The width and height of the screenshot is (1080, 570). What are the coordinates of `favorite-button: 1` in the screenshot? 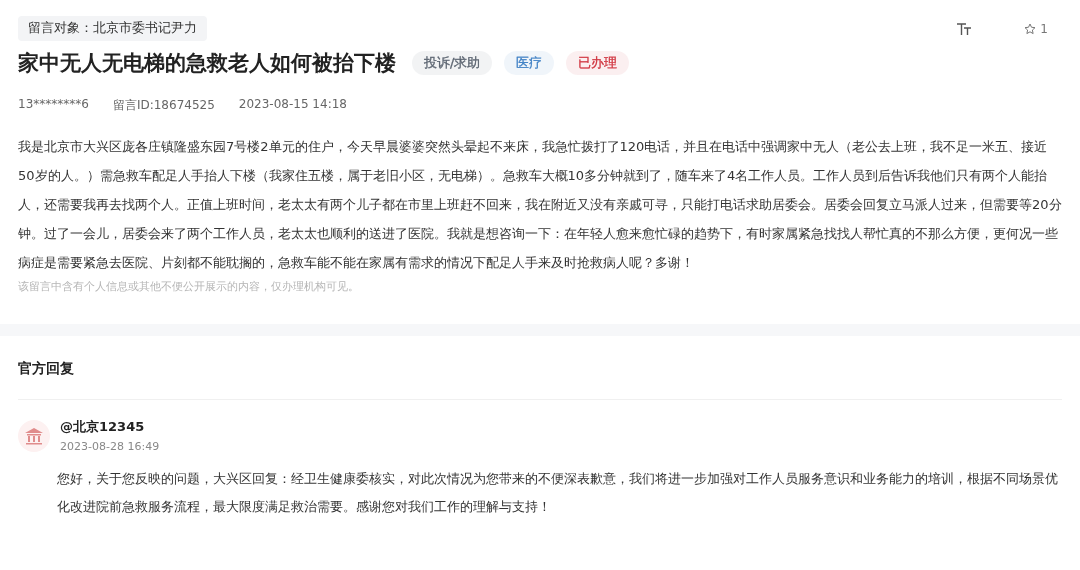 It's located at (1036, 28).